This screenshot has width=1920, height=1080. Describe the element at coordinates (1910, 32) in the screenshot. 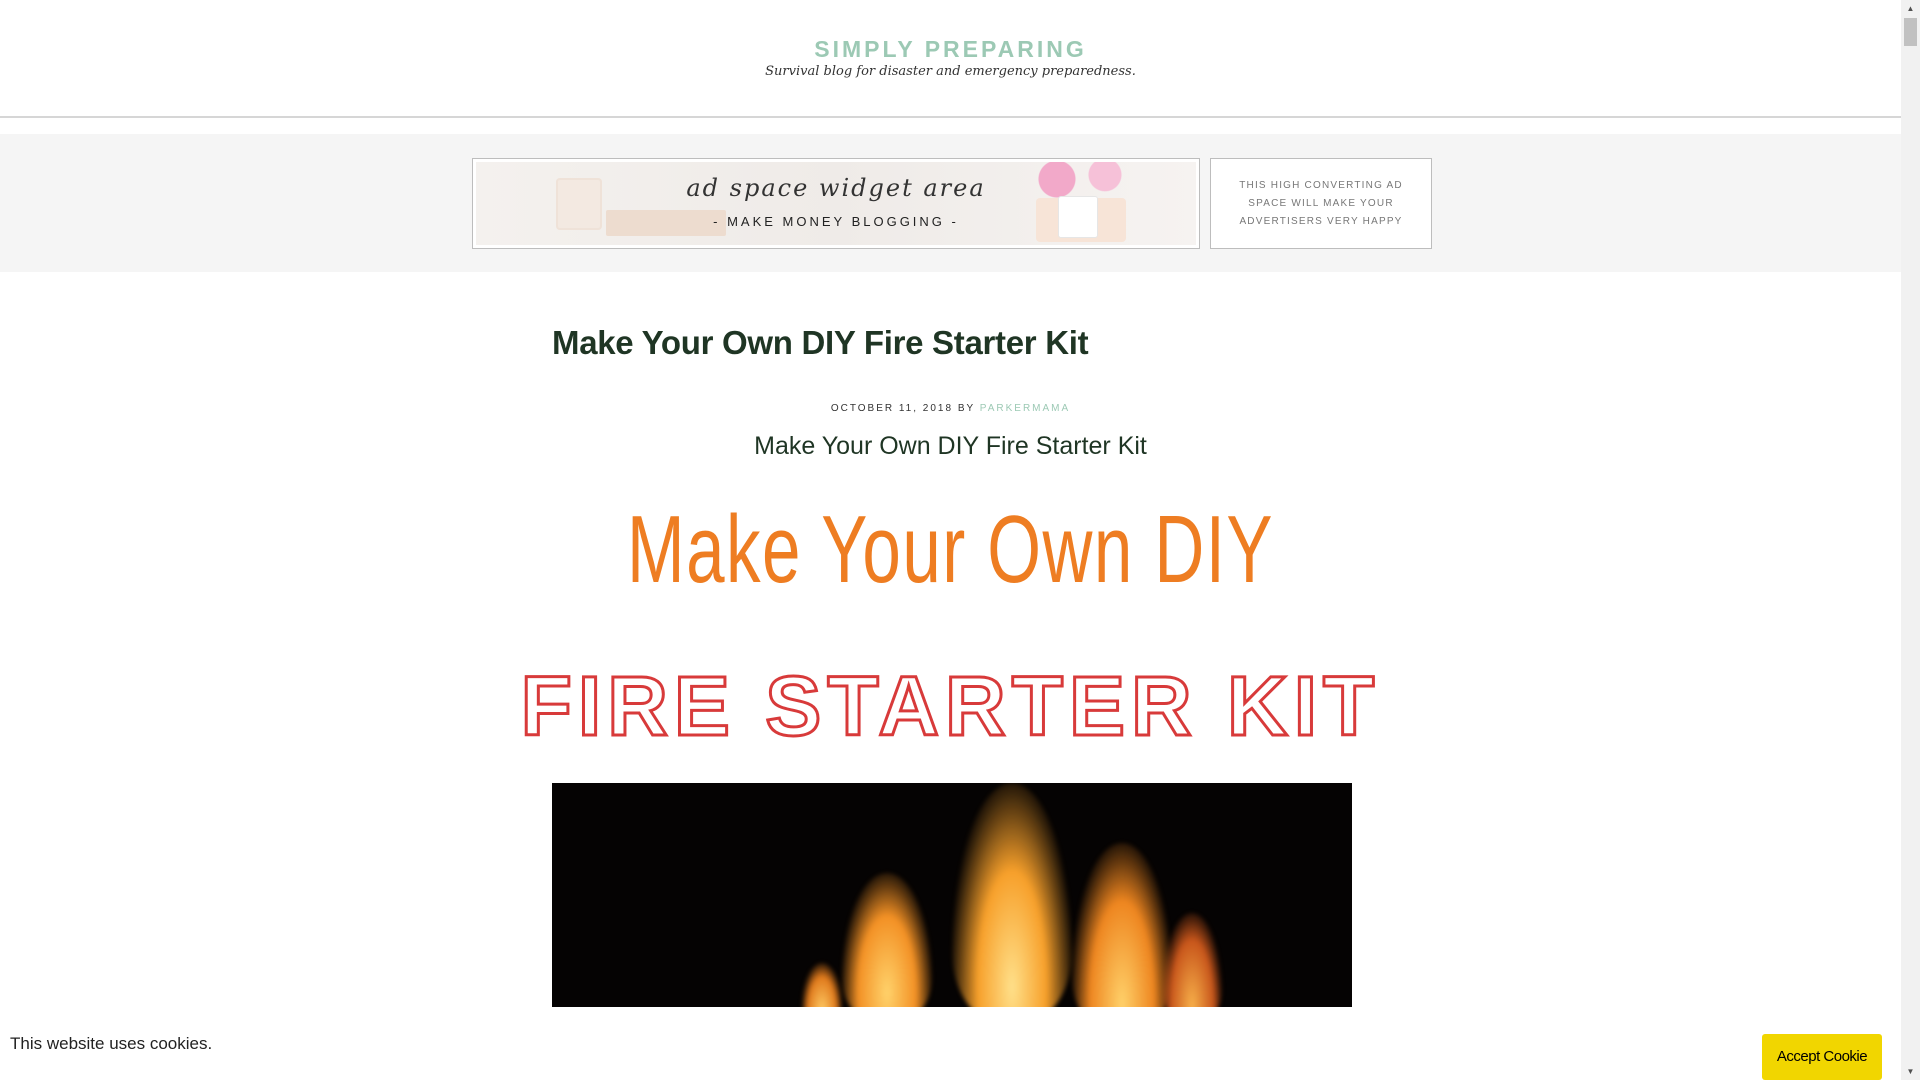

I see `scrollbar-thumb` at that location.